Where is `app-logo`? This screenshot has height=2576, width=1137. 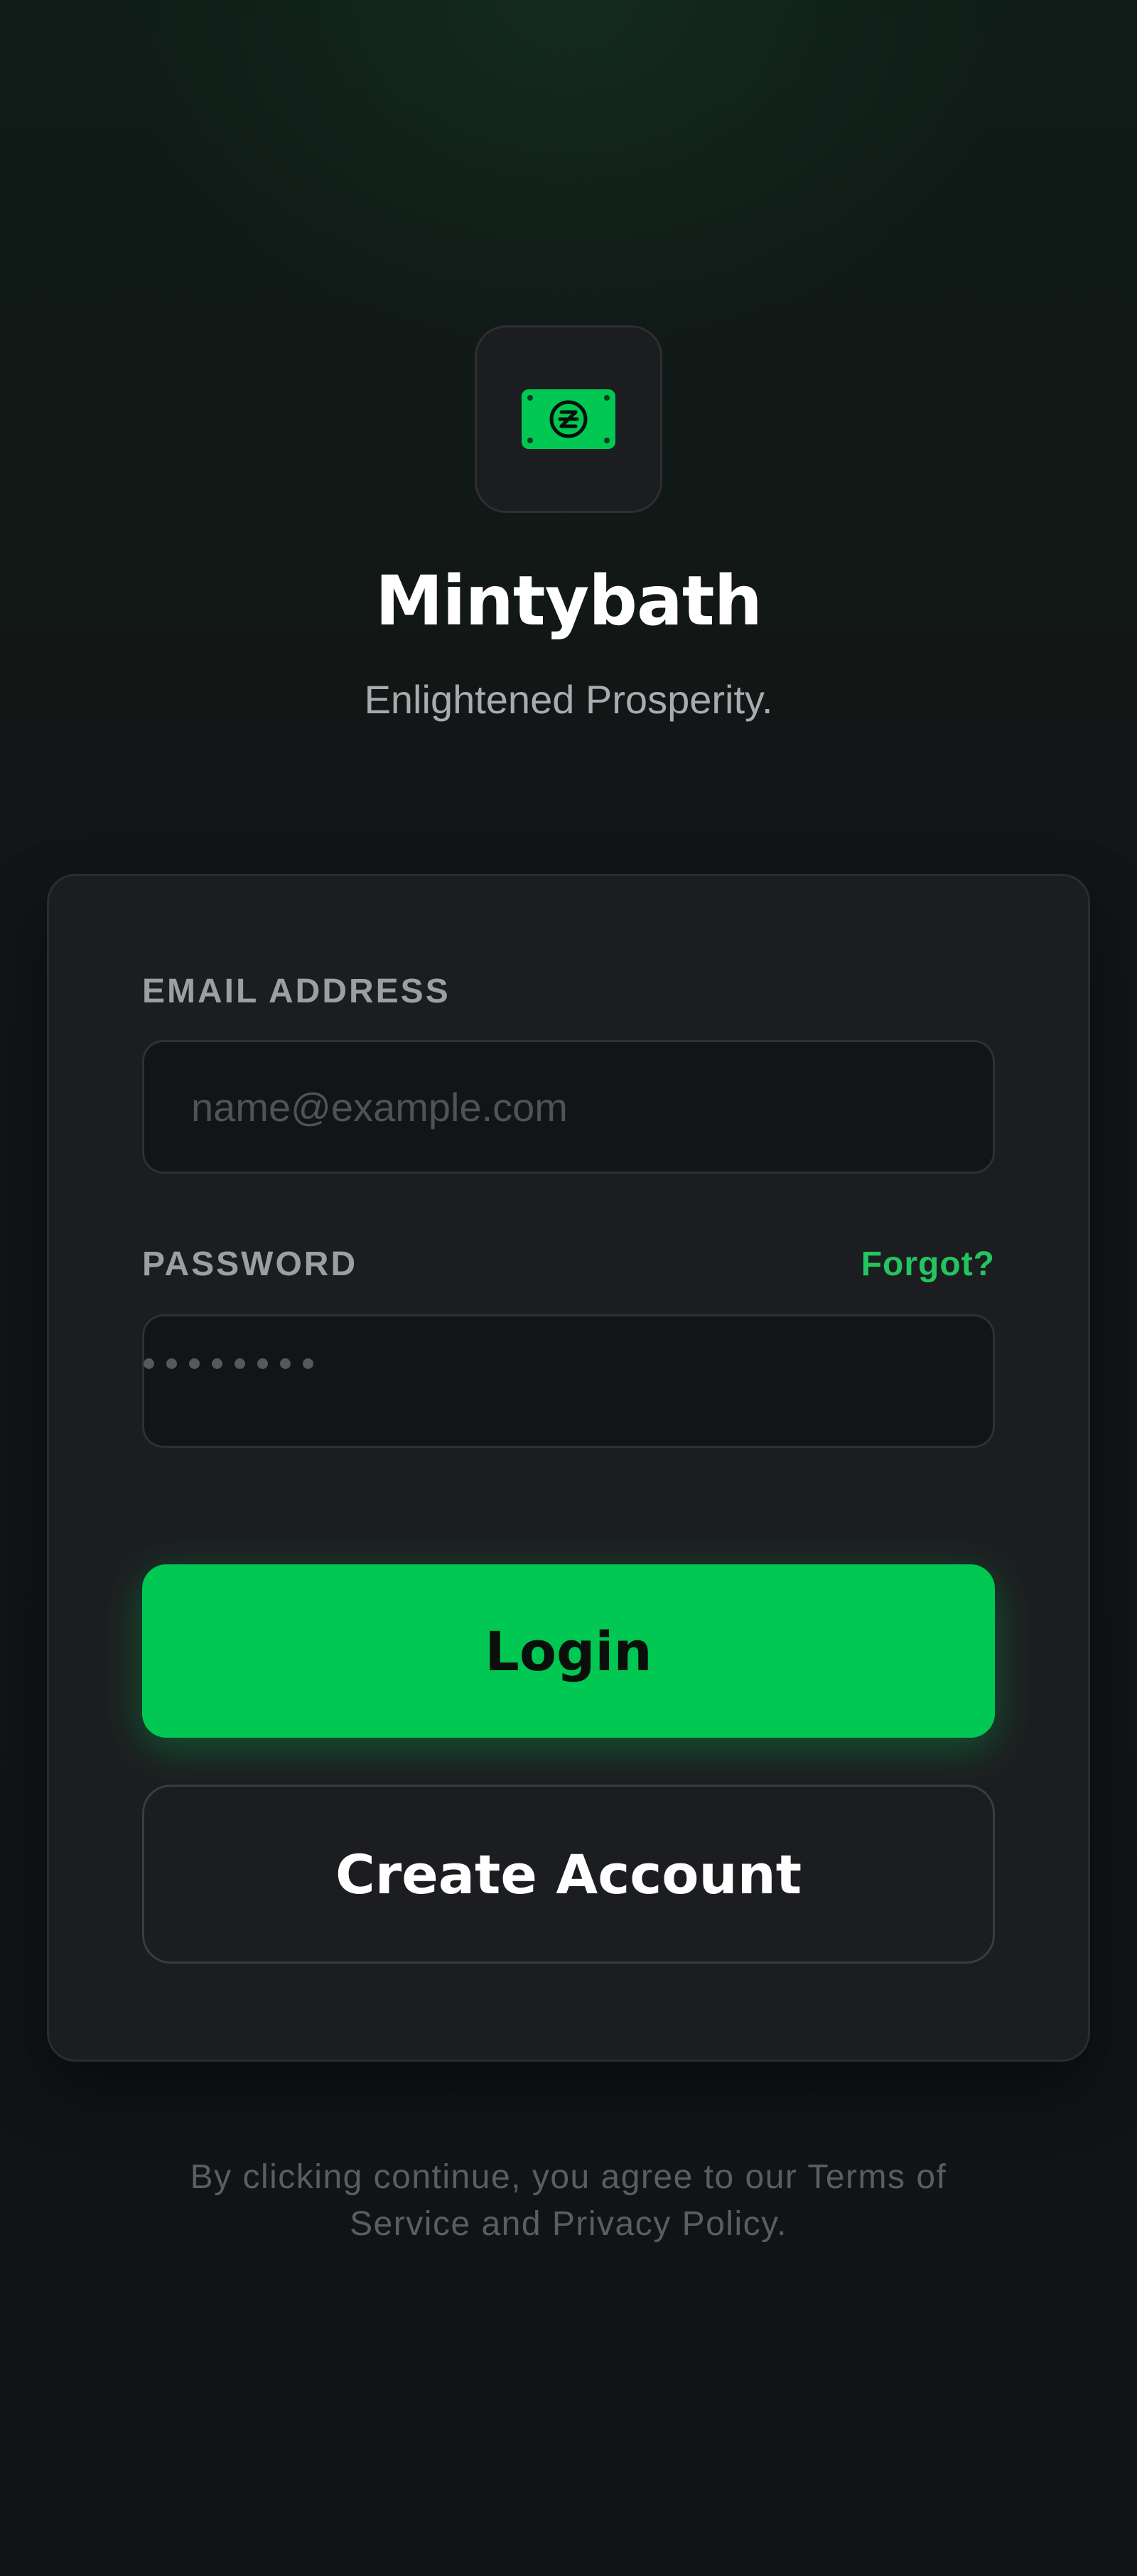
app-logo is located at coordinates (568, 419).